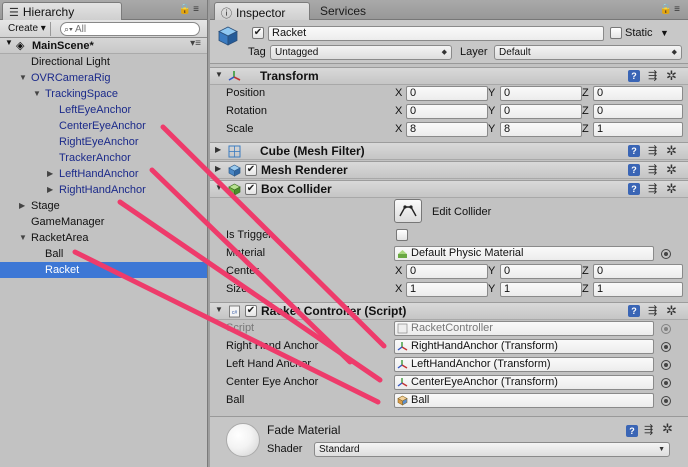  Describe the element at coordinates (195, 43) in the screenshot. I see `scene-menu-icon: ▾≡` at that location.